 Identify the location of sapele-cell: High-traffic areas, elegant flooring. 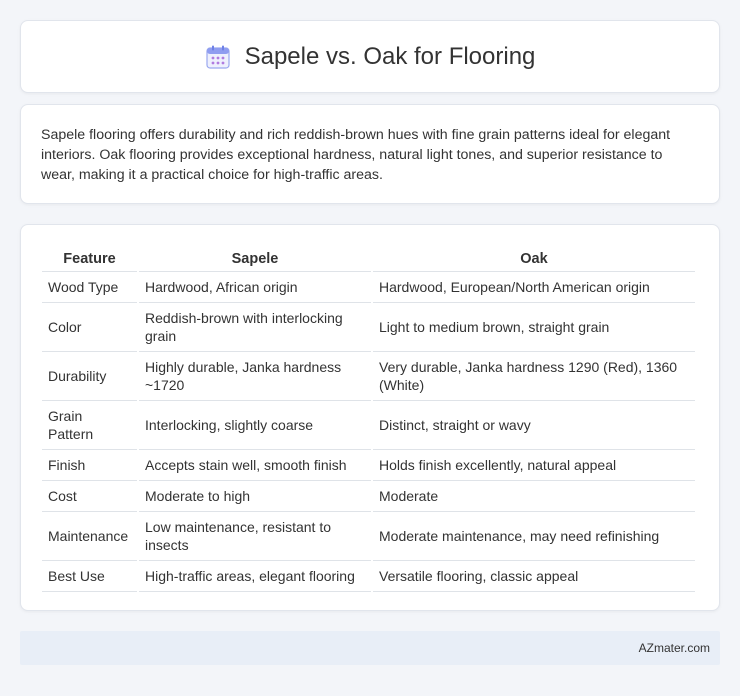
(255, 576).